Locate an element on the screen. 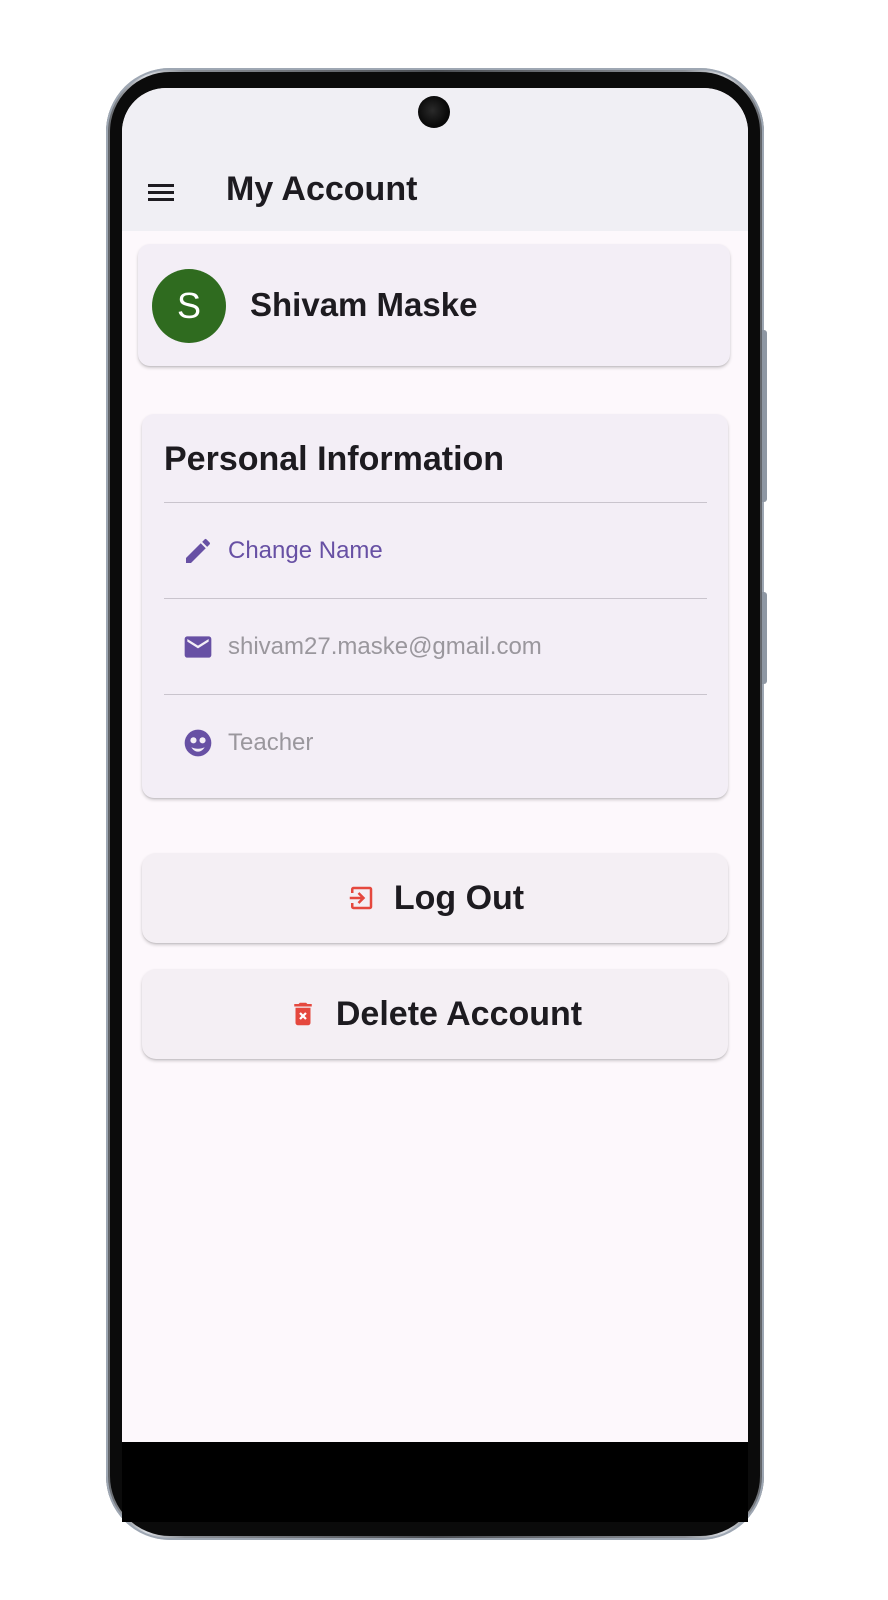 The image size is (888, 1600). profile-name: Shivam Maske is located at coordinates (364, 304).